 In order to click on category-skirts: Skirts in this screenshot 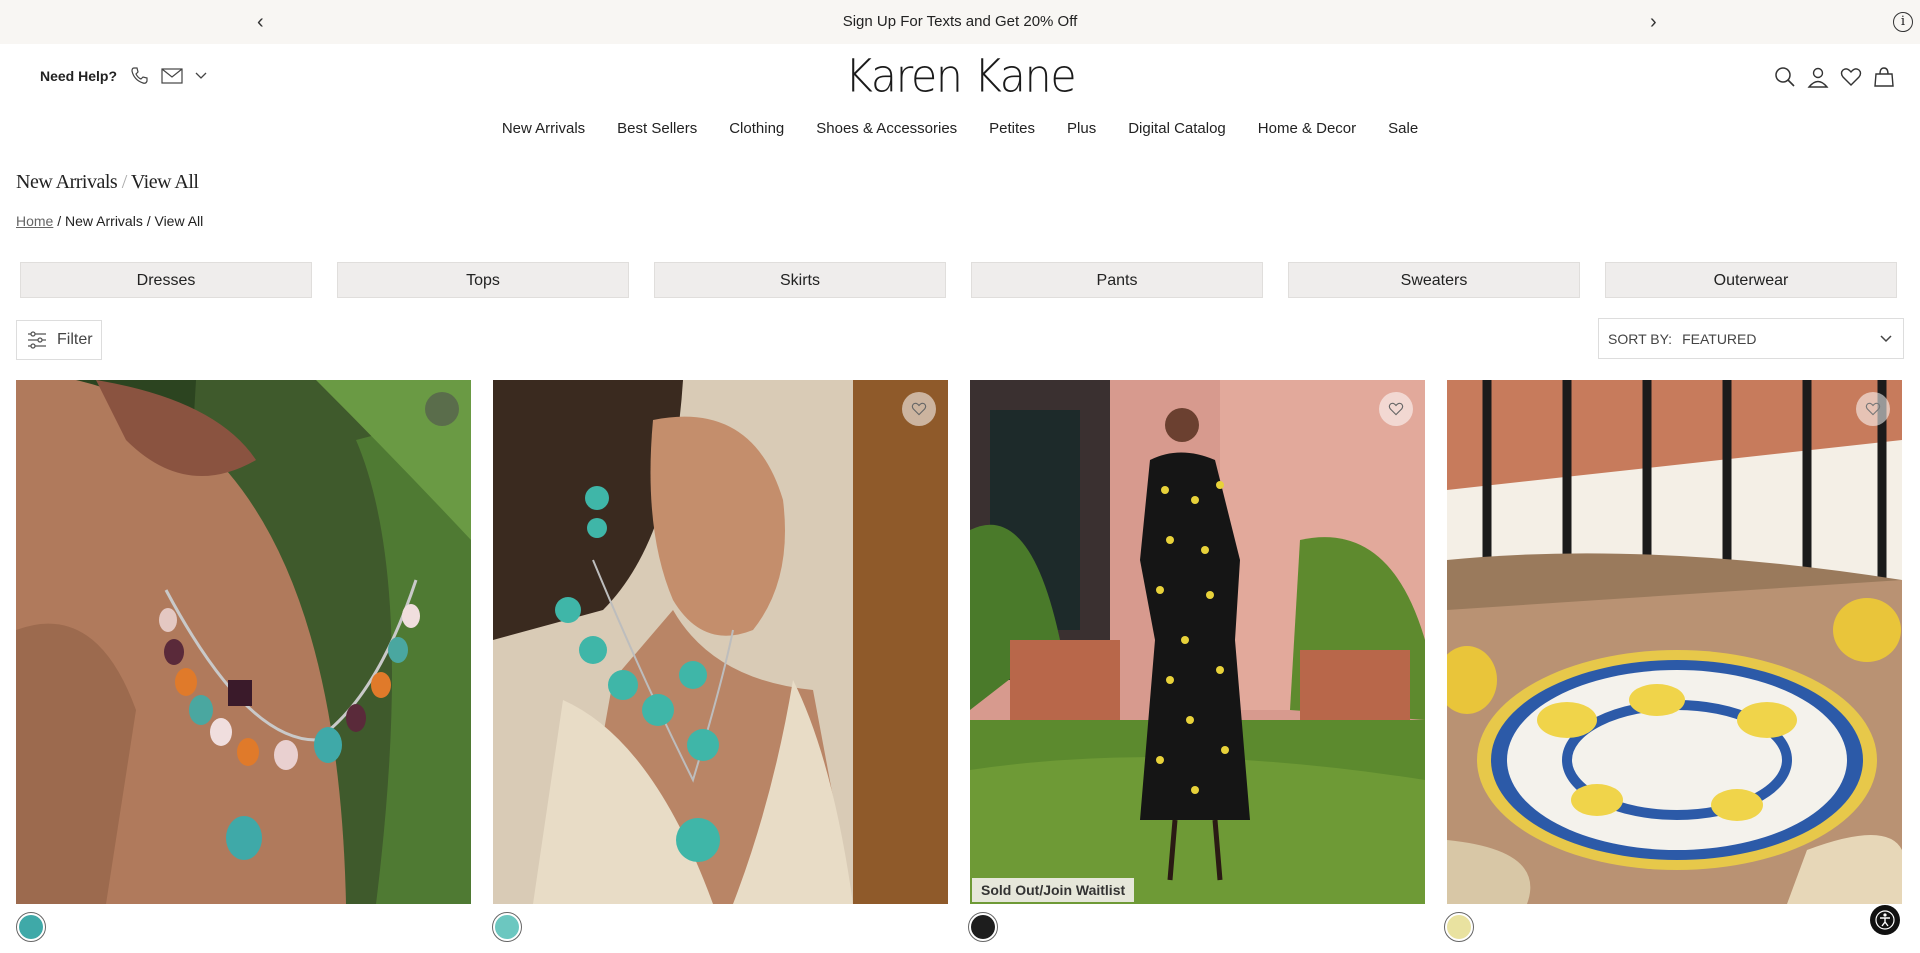, I will do `click(800, 280)`.